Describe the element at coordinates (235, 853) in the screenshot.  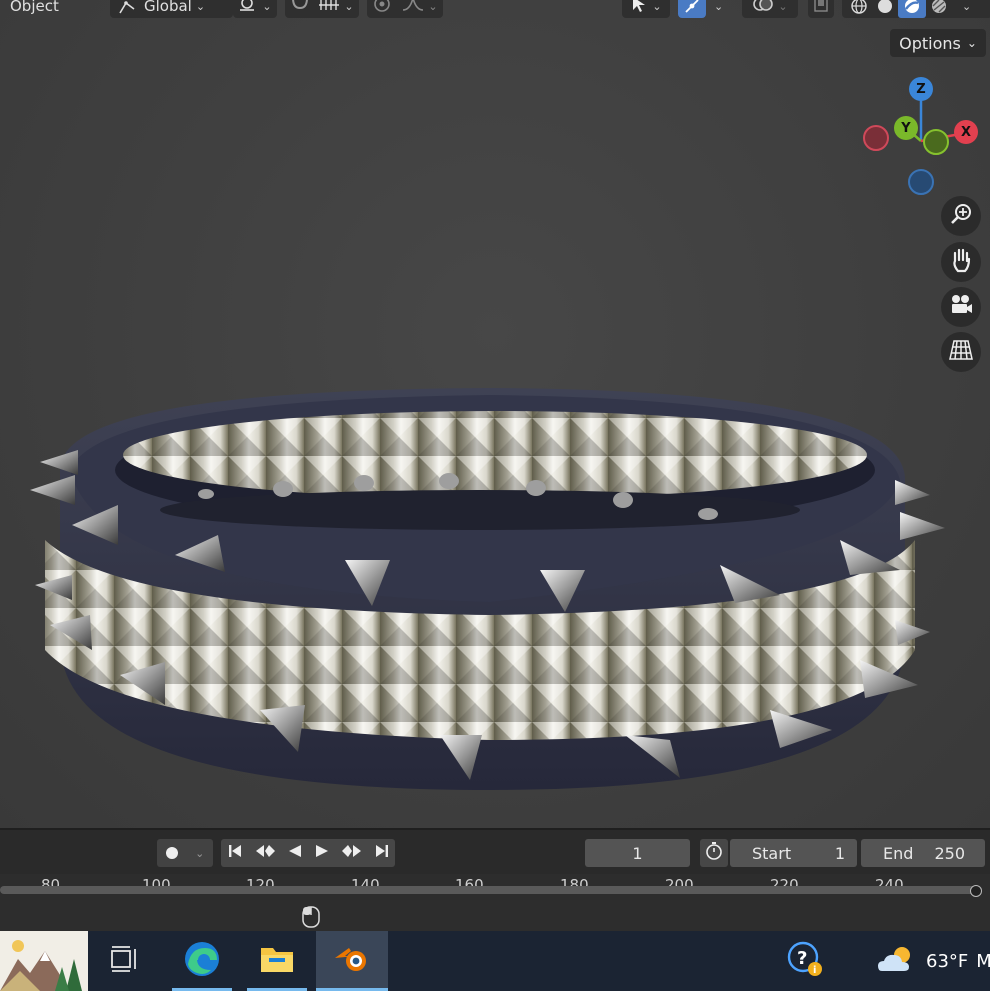
I see `jump-to-start-icon` at that location.